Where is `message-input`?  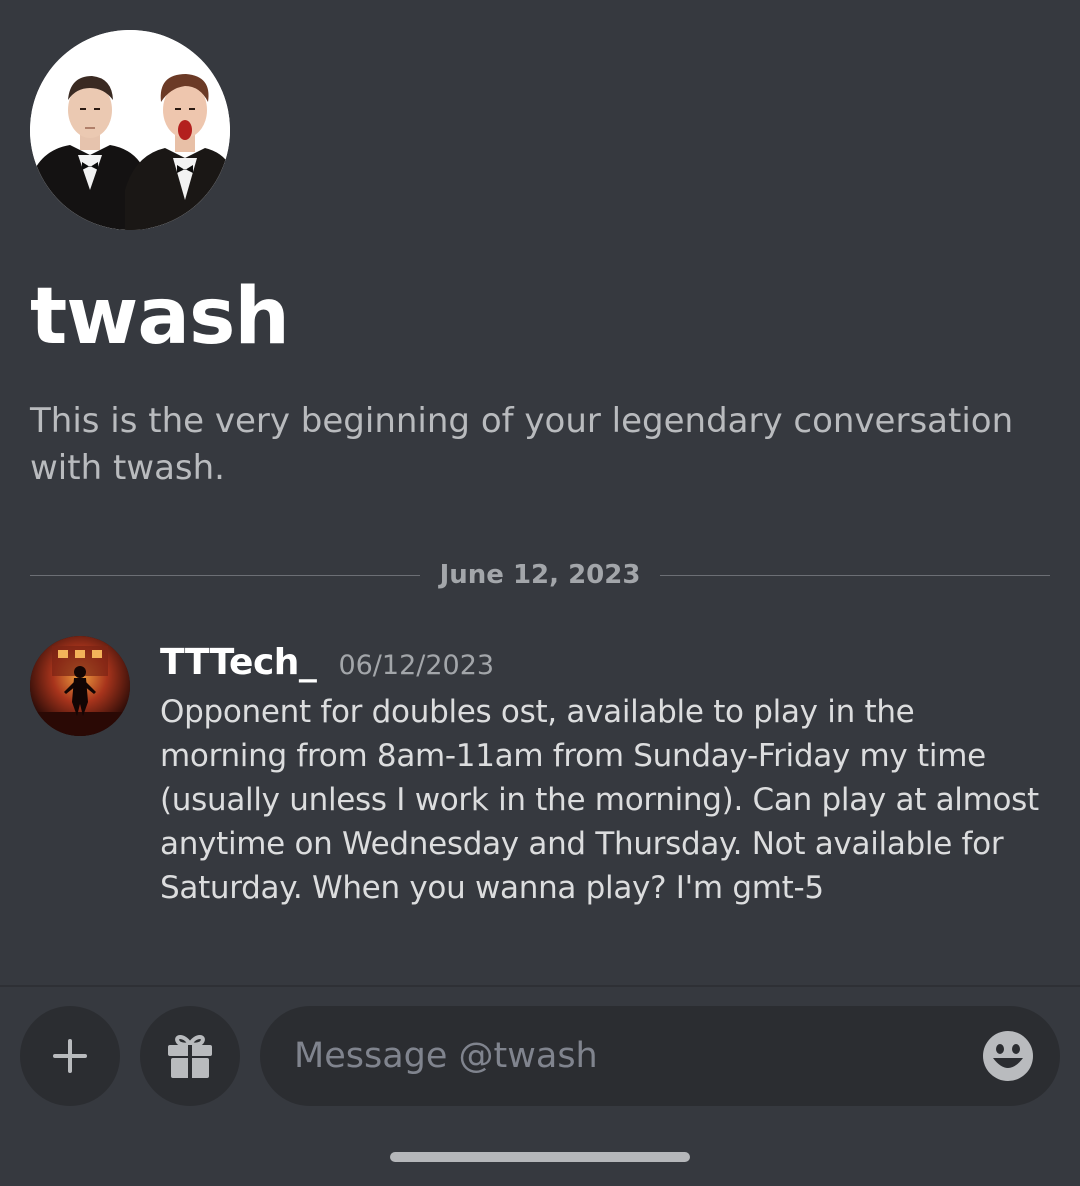
message-input is located at coordinates (624, 1056).